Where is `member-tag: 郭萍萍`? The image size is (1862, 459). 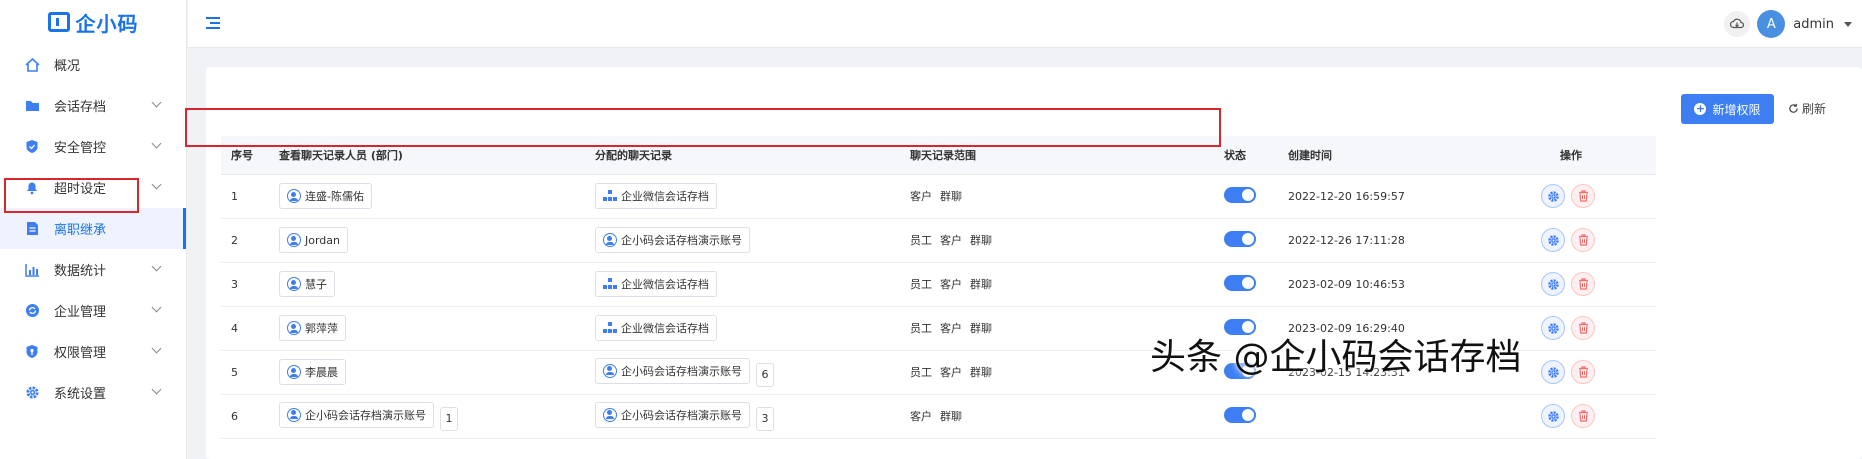
member-tag: 郭萍萍 is located at coordinates (312, 328).